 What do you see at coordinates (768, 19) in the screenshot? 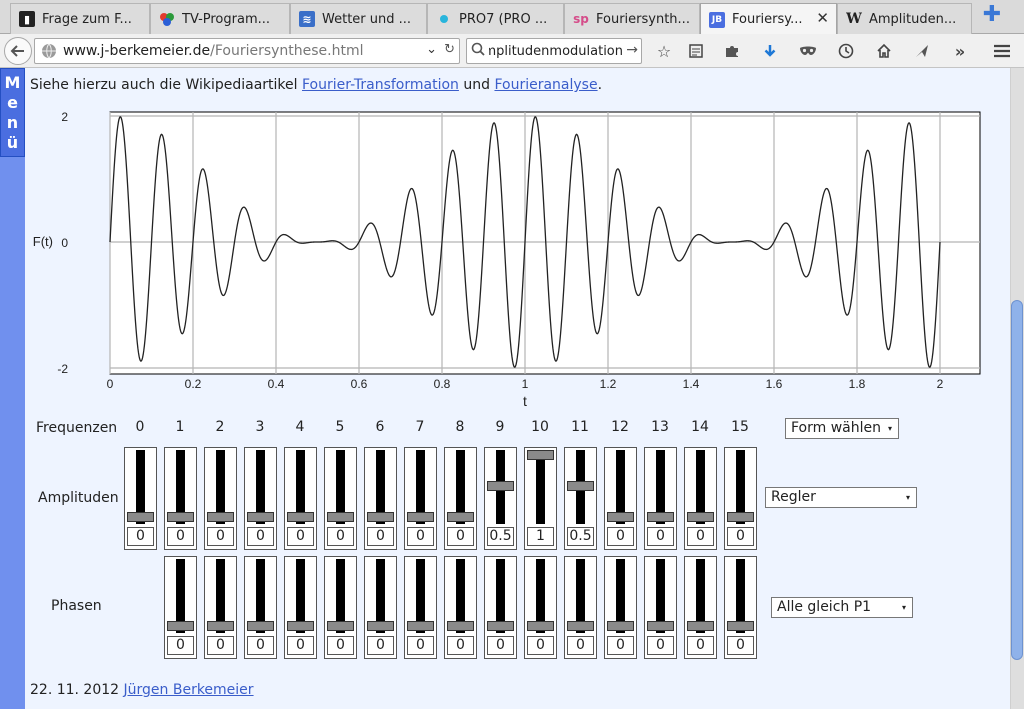
I see `tab-5-active: JB Fouriersy... ✕` at bounding box center [768, 19].